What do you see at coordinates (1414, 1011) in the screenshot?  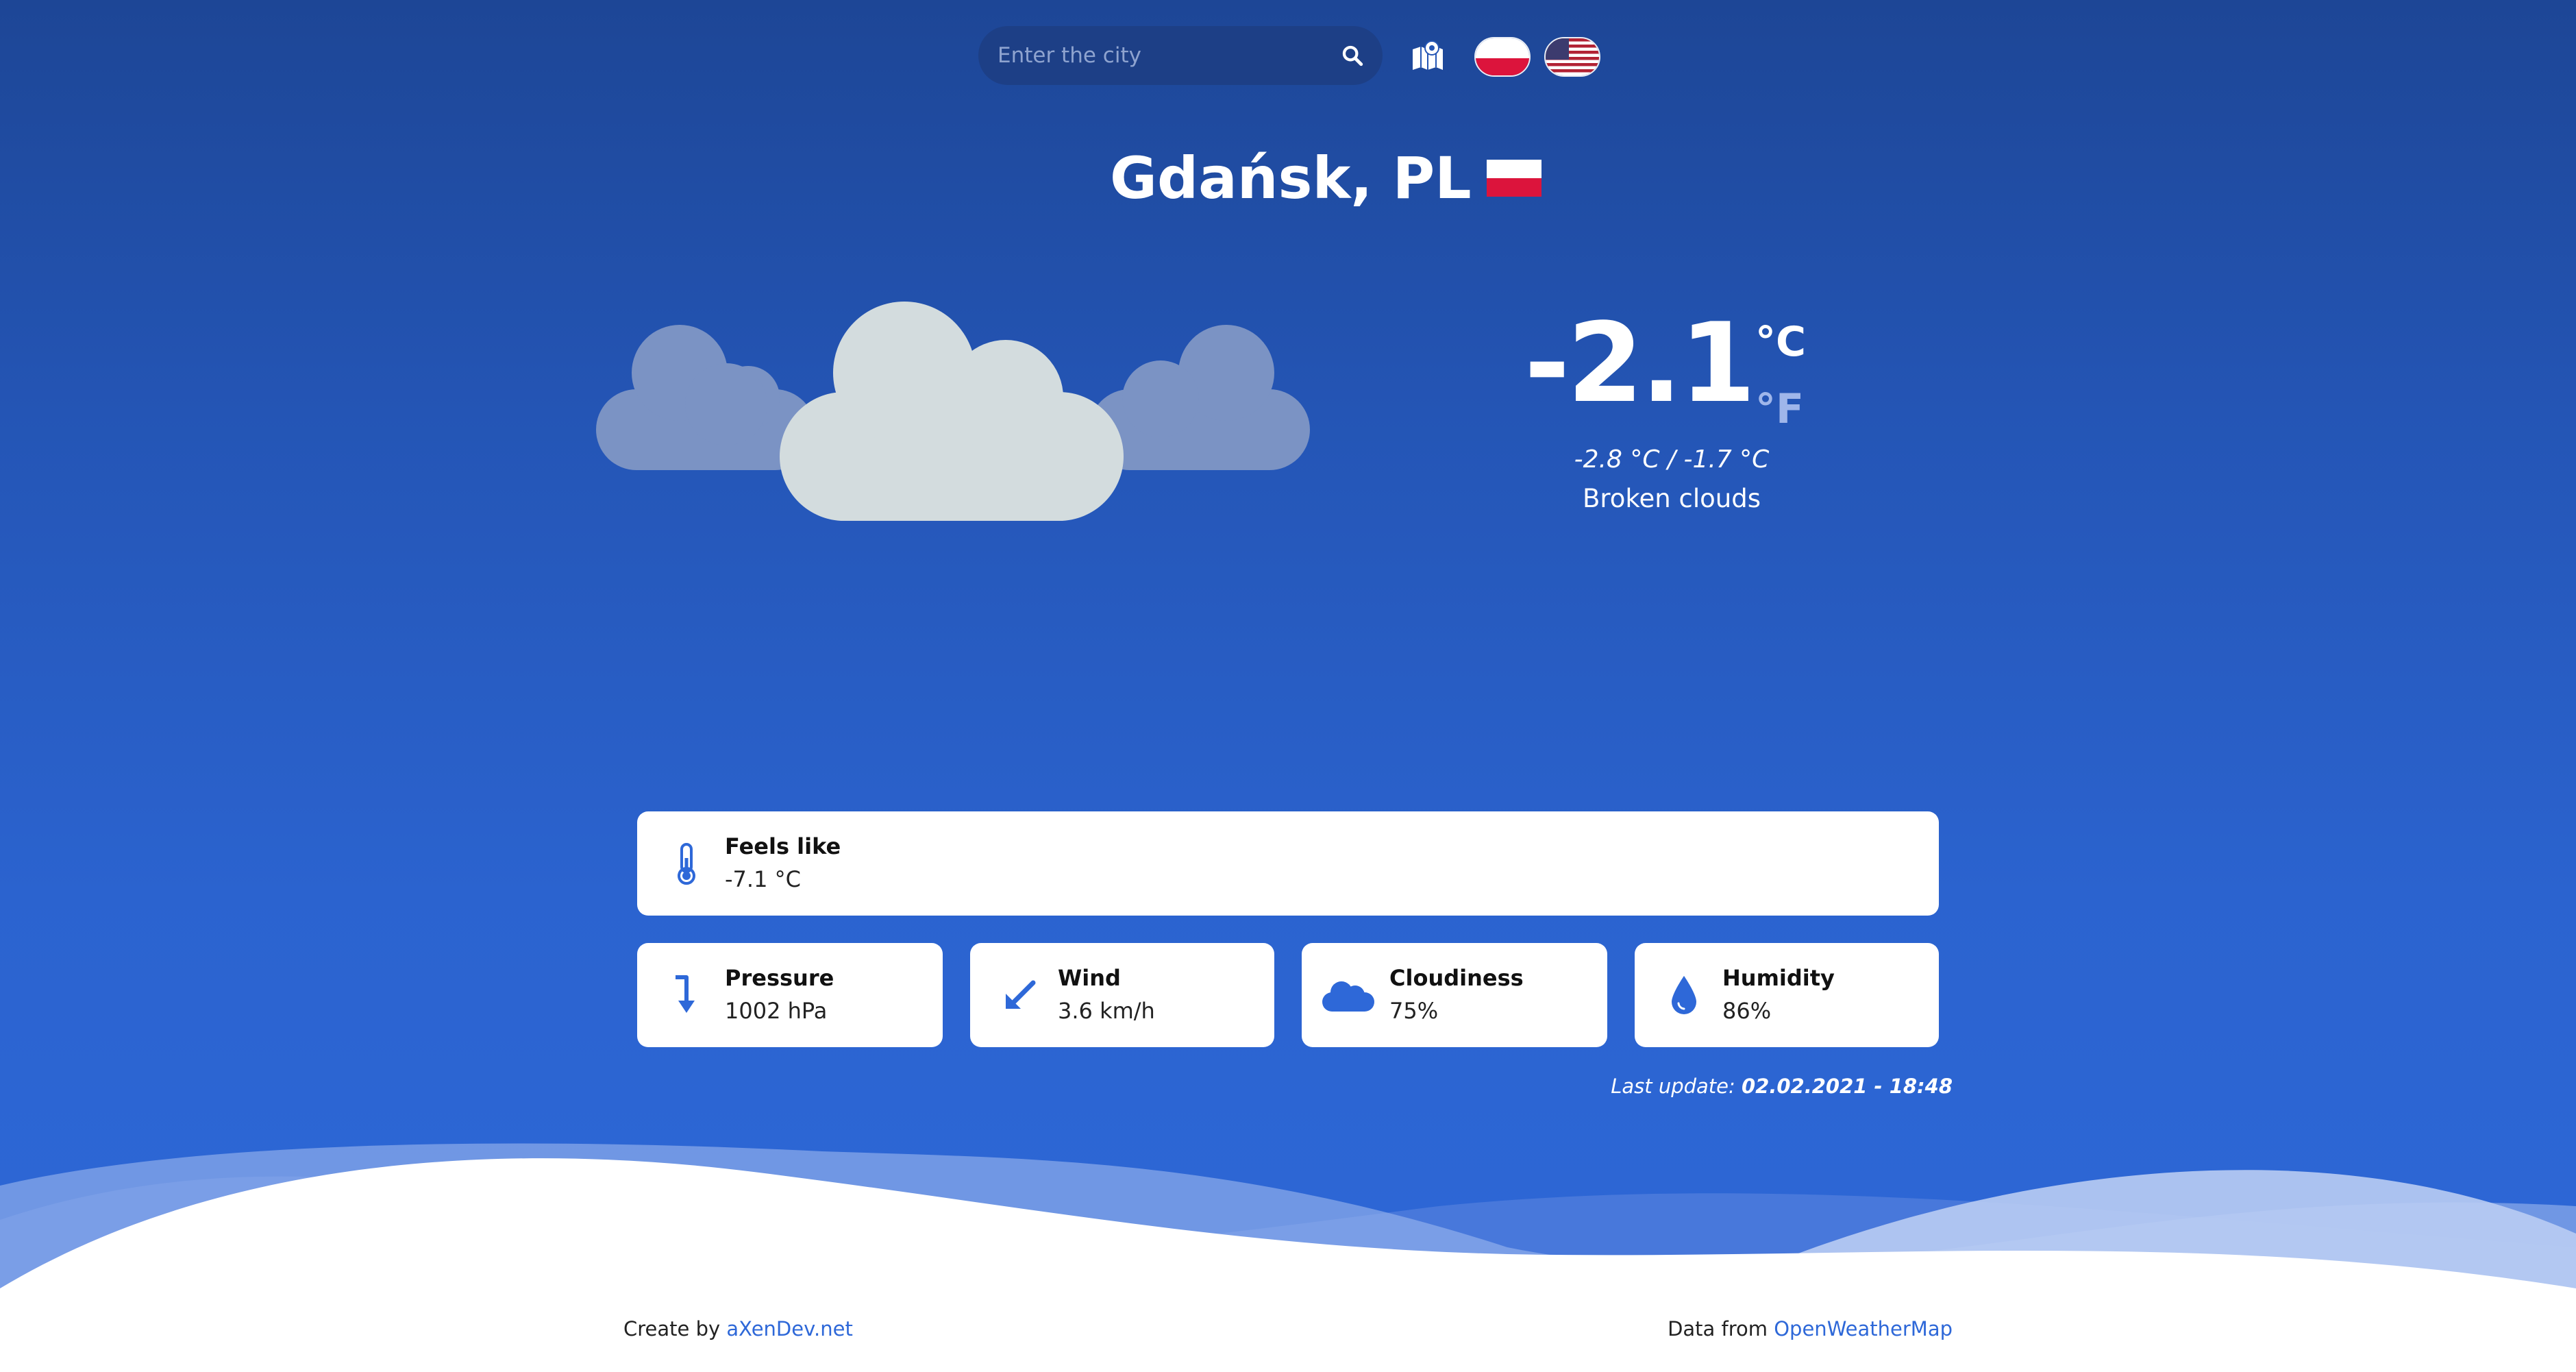 I see `cloudiness-value: 75%` at bounding box center [1414, 1011].